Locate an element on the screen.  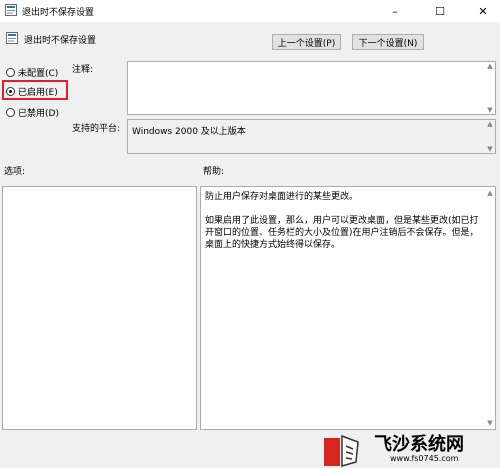
platform-value: Windows 2000 及以上版本 is located at coordinates (189, 132).